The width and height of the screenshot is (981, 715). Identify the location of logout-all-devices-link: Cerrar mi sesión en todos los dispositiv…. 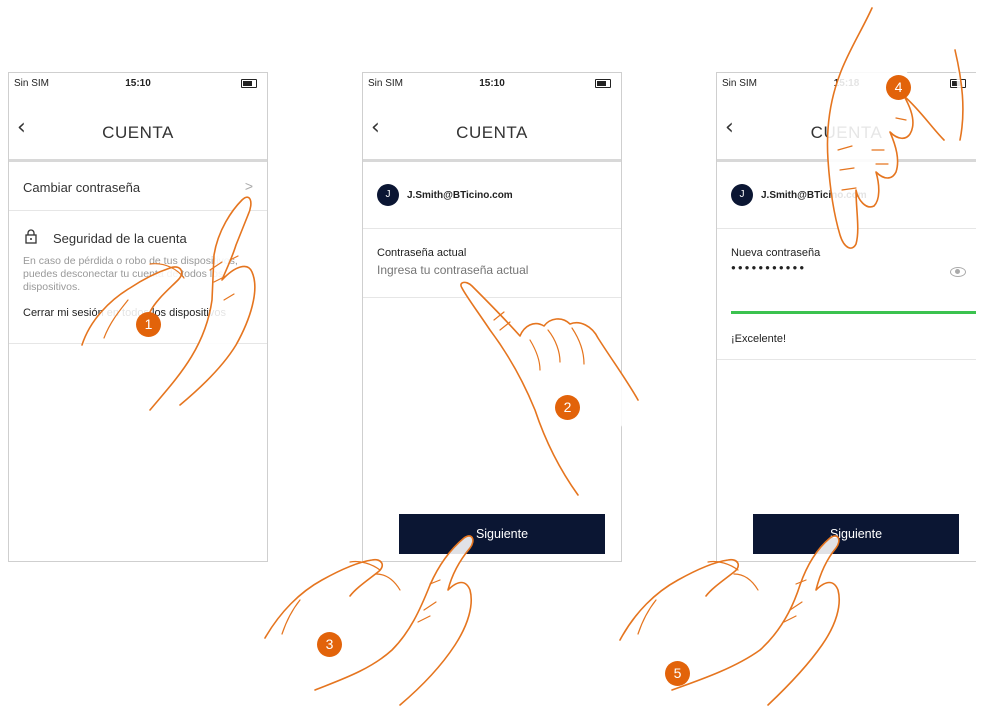
(124, 313).